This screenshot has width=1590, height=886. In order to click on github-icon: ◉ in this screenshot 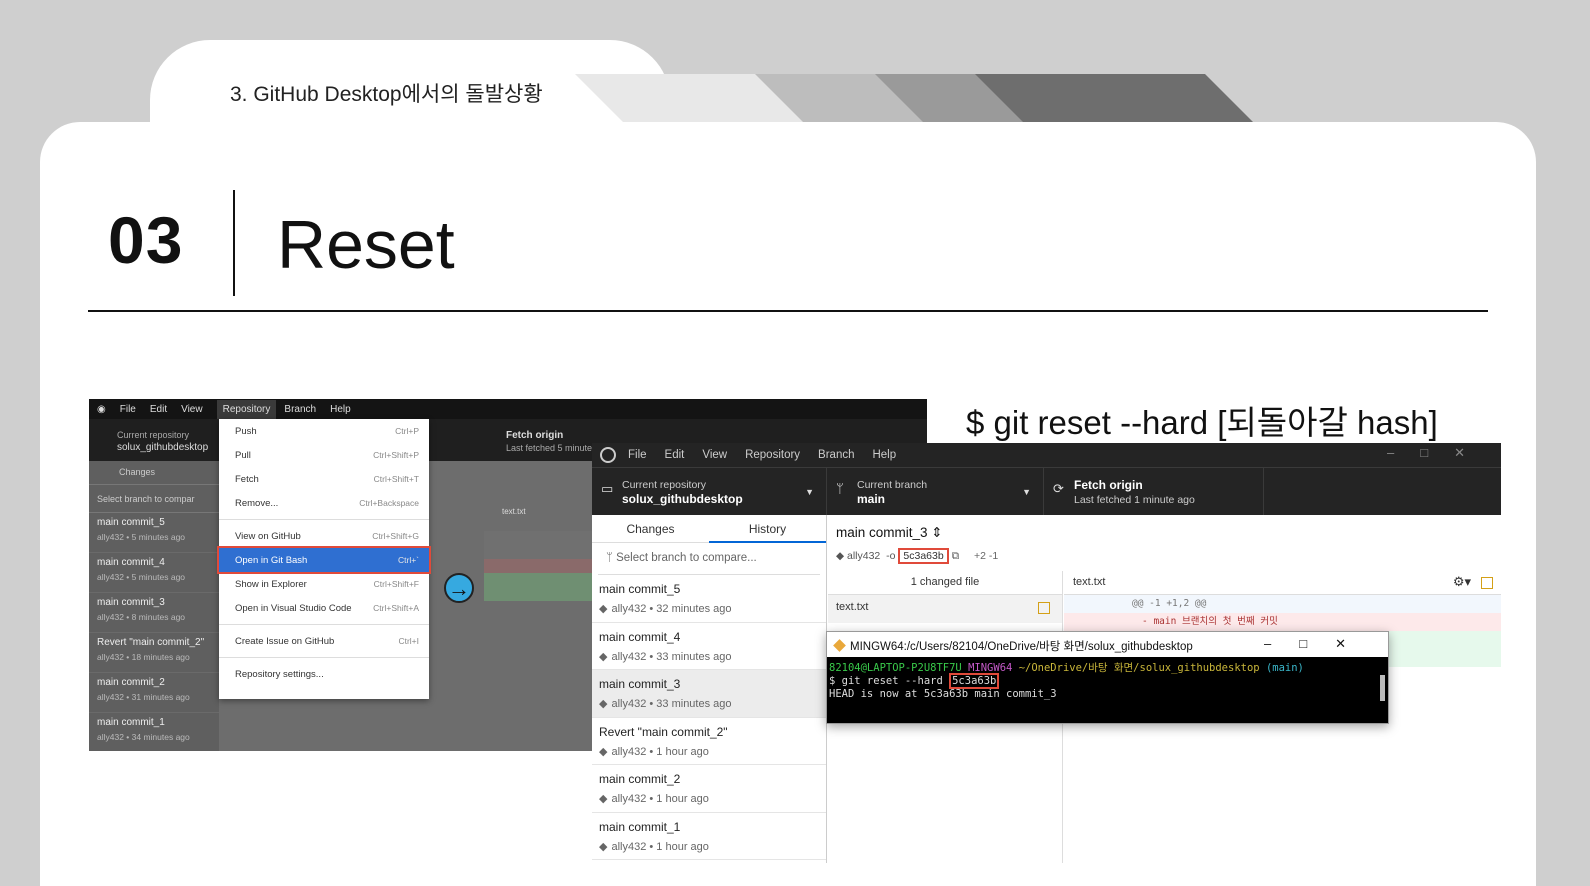, I will do `click(101, 409)`.